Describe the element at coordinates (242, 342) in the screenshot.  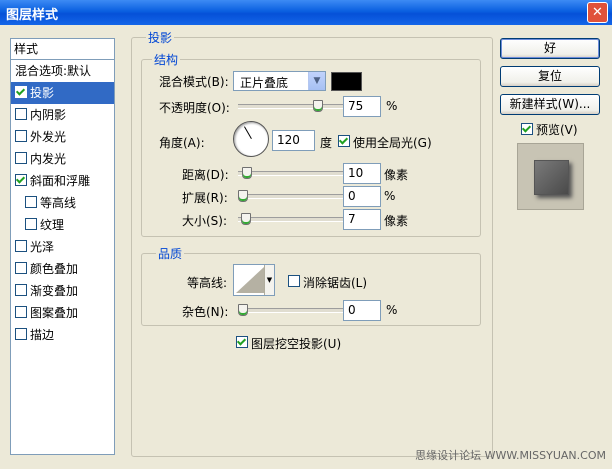
I see `knockout-checkbox` at that location.